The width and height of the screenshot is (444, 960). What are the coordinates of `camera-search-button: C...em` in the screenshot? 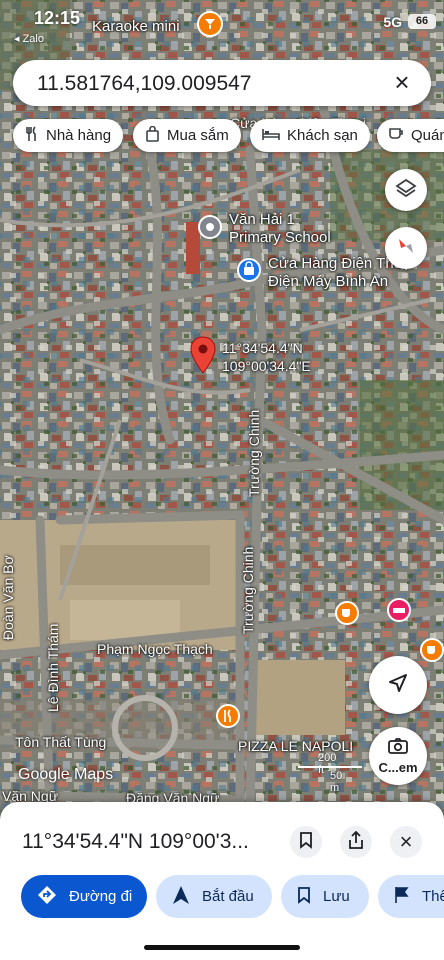 It's located at (398, 756).